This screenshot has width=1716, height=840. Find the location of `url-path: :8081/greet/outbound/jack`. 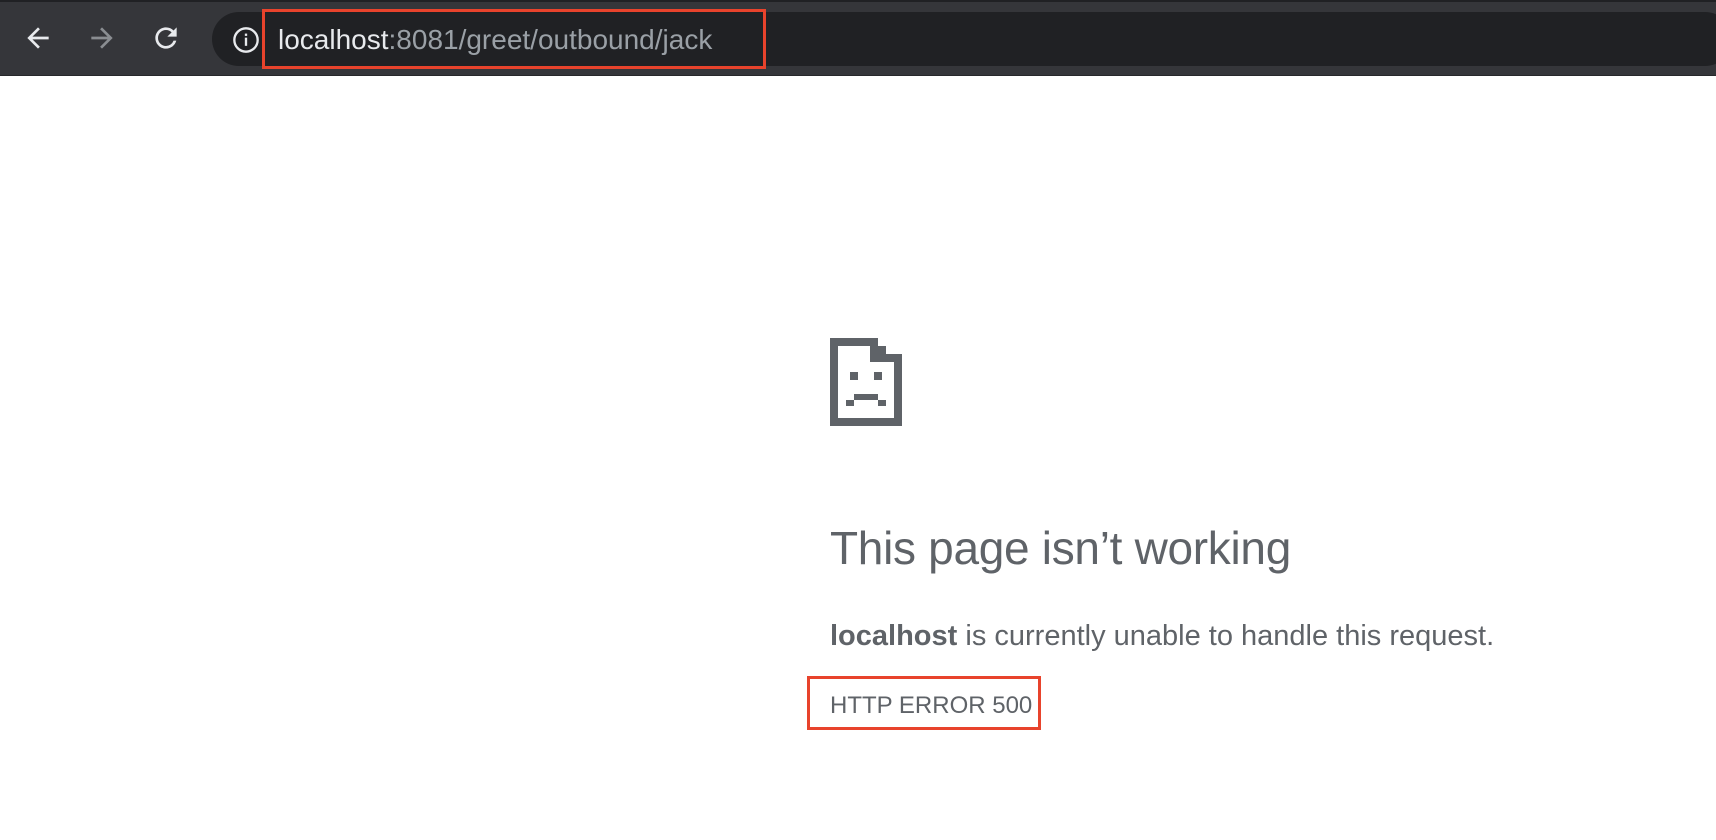

url-path: :8081/greet/outbound/jack is located at coordinates (550, 39).